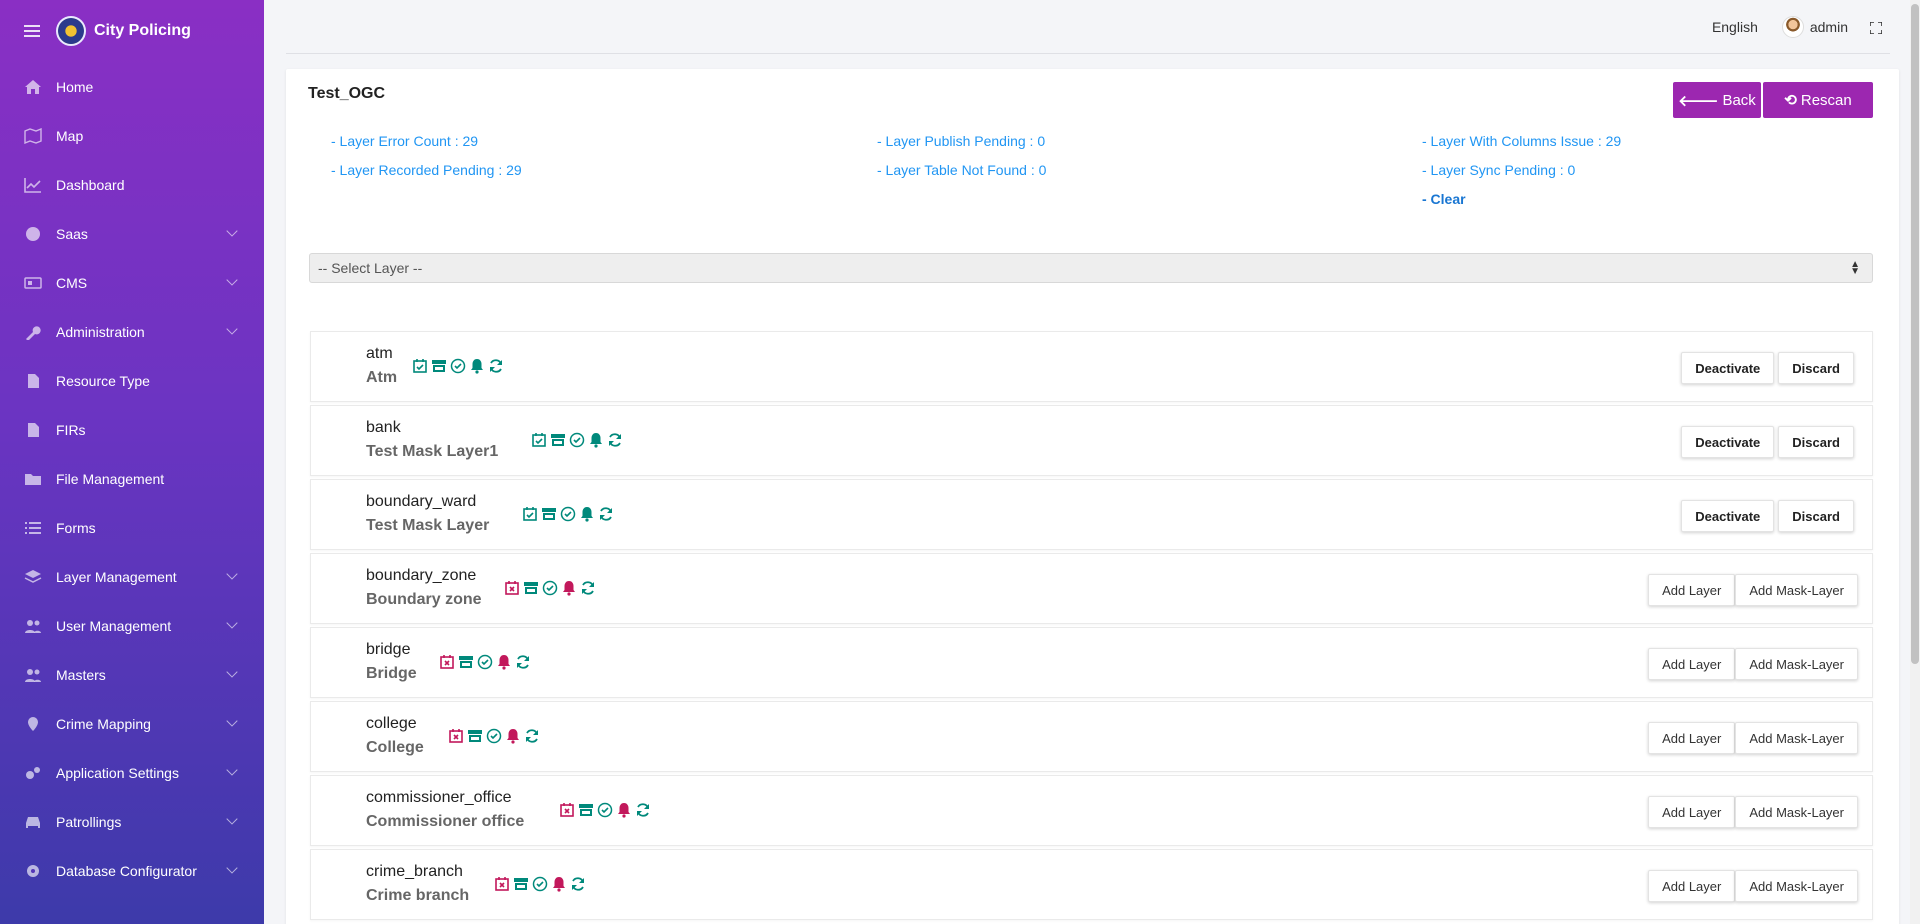 The width and height of the screenshot is (1920, 924). Describe the element at coordinates (132, 135) in the screenshot. I see `sidebar-item-map: Map` at that location.